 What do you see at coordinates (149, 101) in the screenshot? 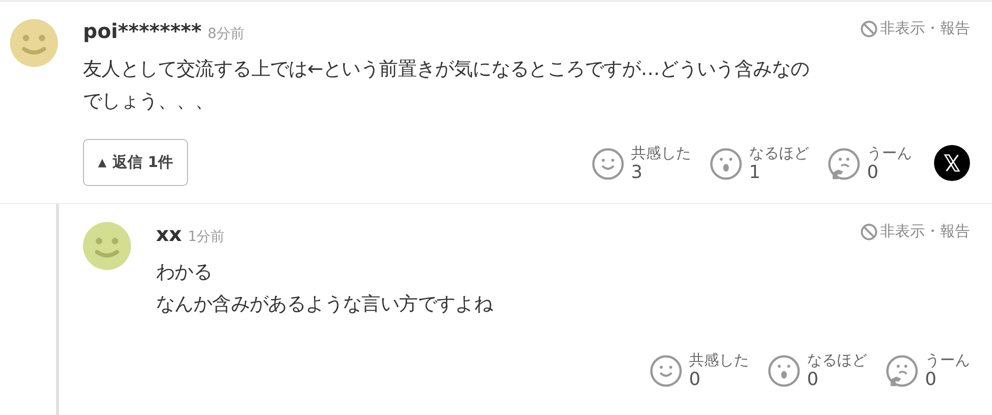
I see `comment-text: でしょう、、、` at bounding box center [149, 101].